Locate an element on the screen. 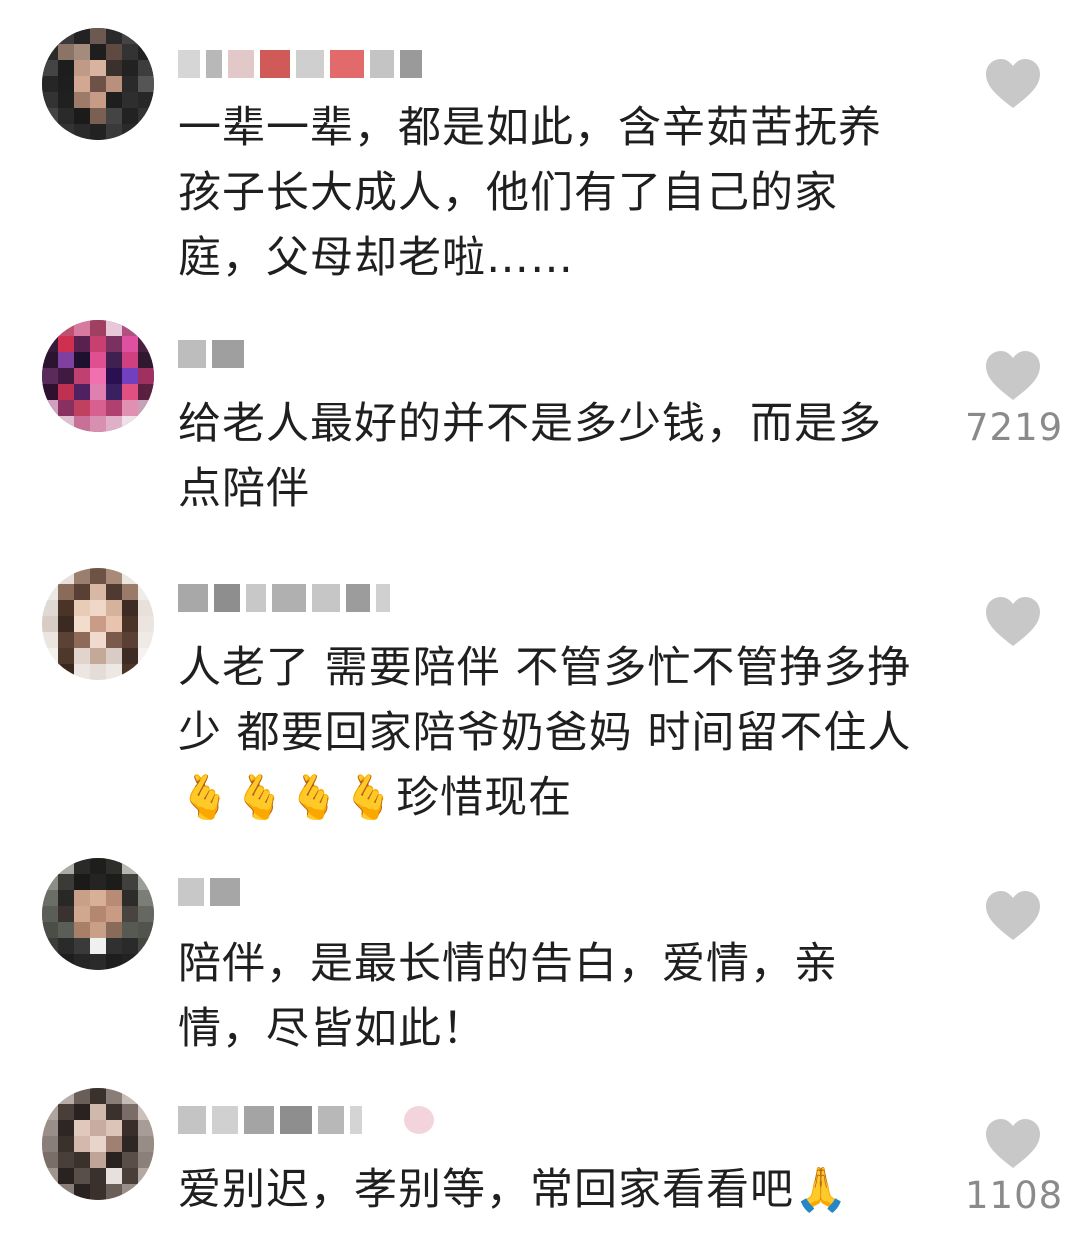  like-button: 1108 is located at coordinates (1014, 1167).